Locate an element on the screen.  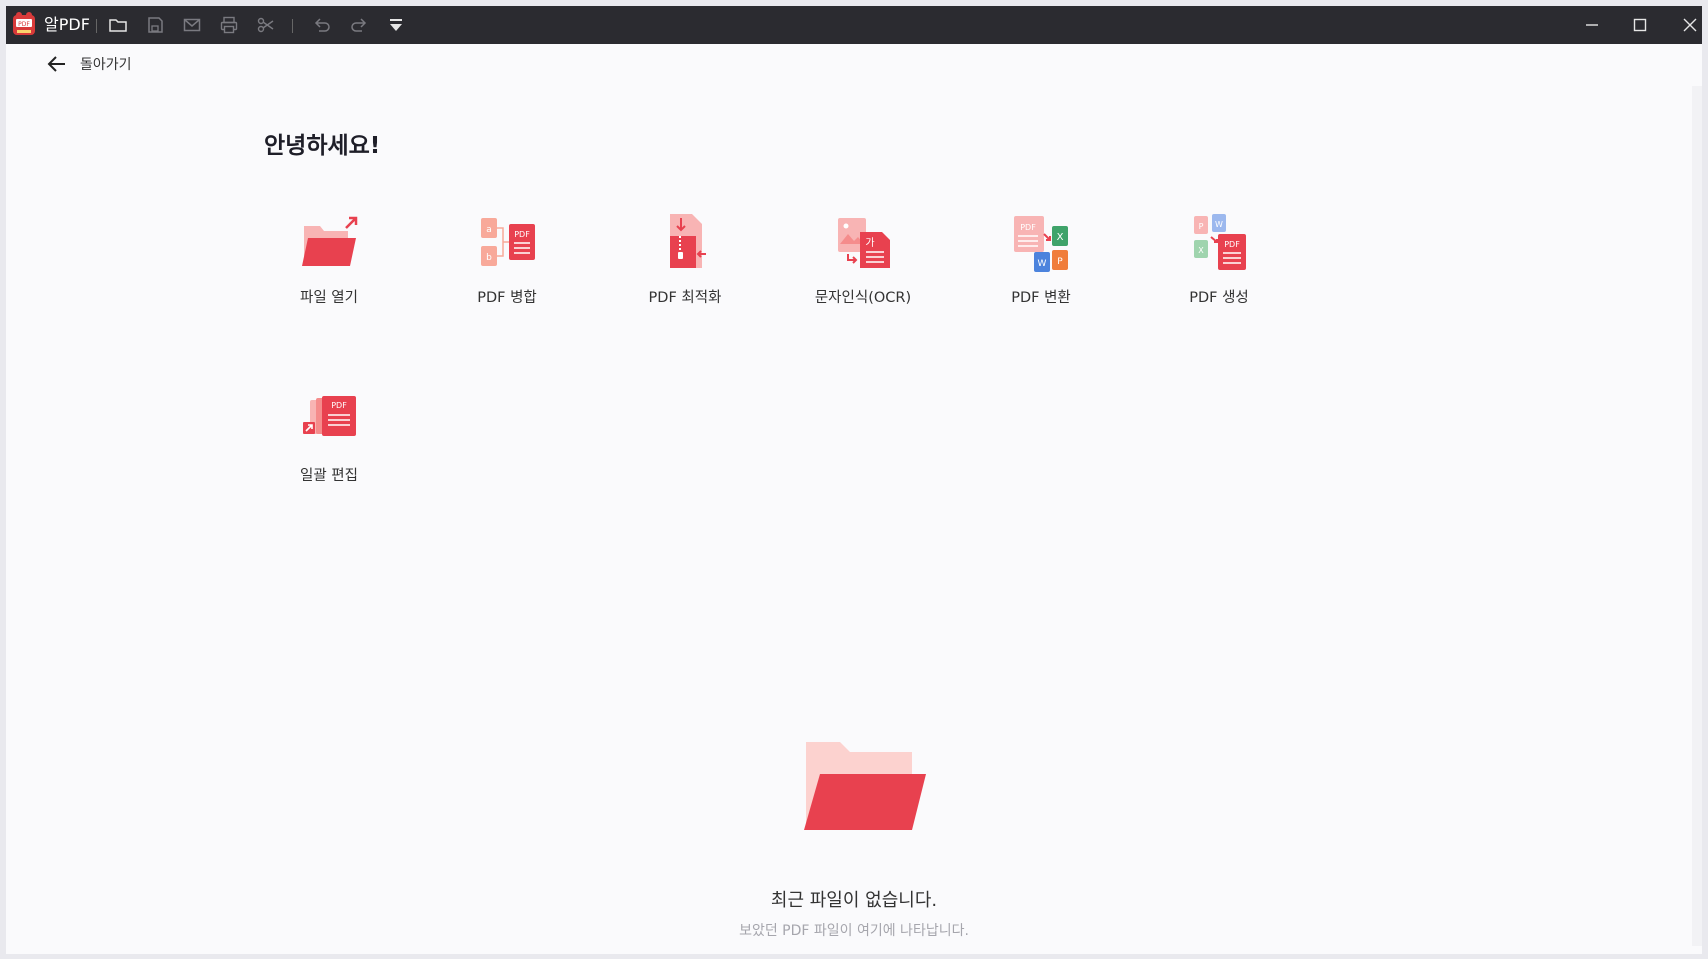
batch-edit-icon: PDF is located at coordinates (329, 416).